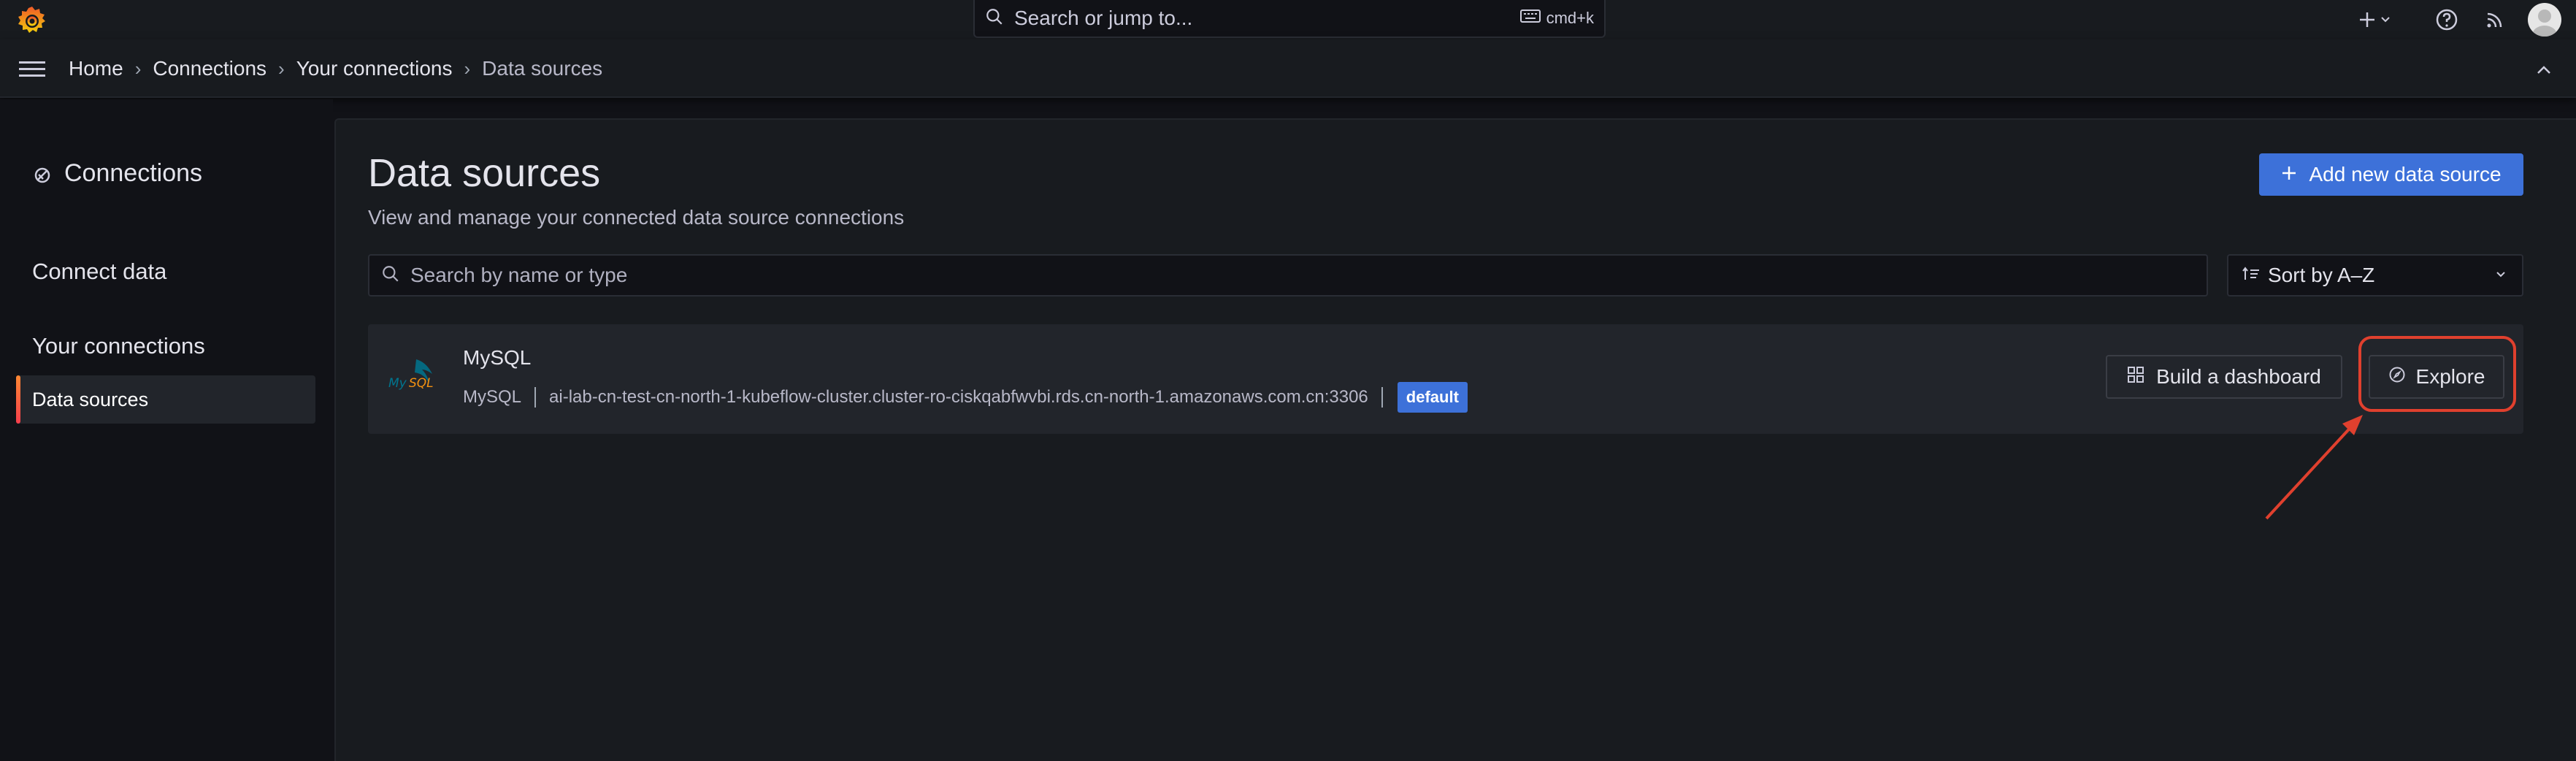 The image size is (2576, 761). Describe the element at coordinates (415, 374) in the screenshot. I see `mysql-logo-icon: My SQL` at that location.